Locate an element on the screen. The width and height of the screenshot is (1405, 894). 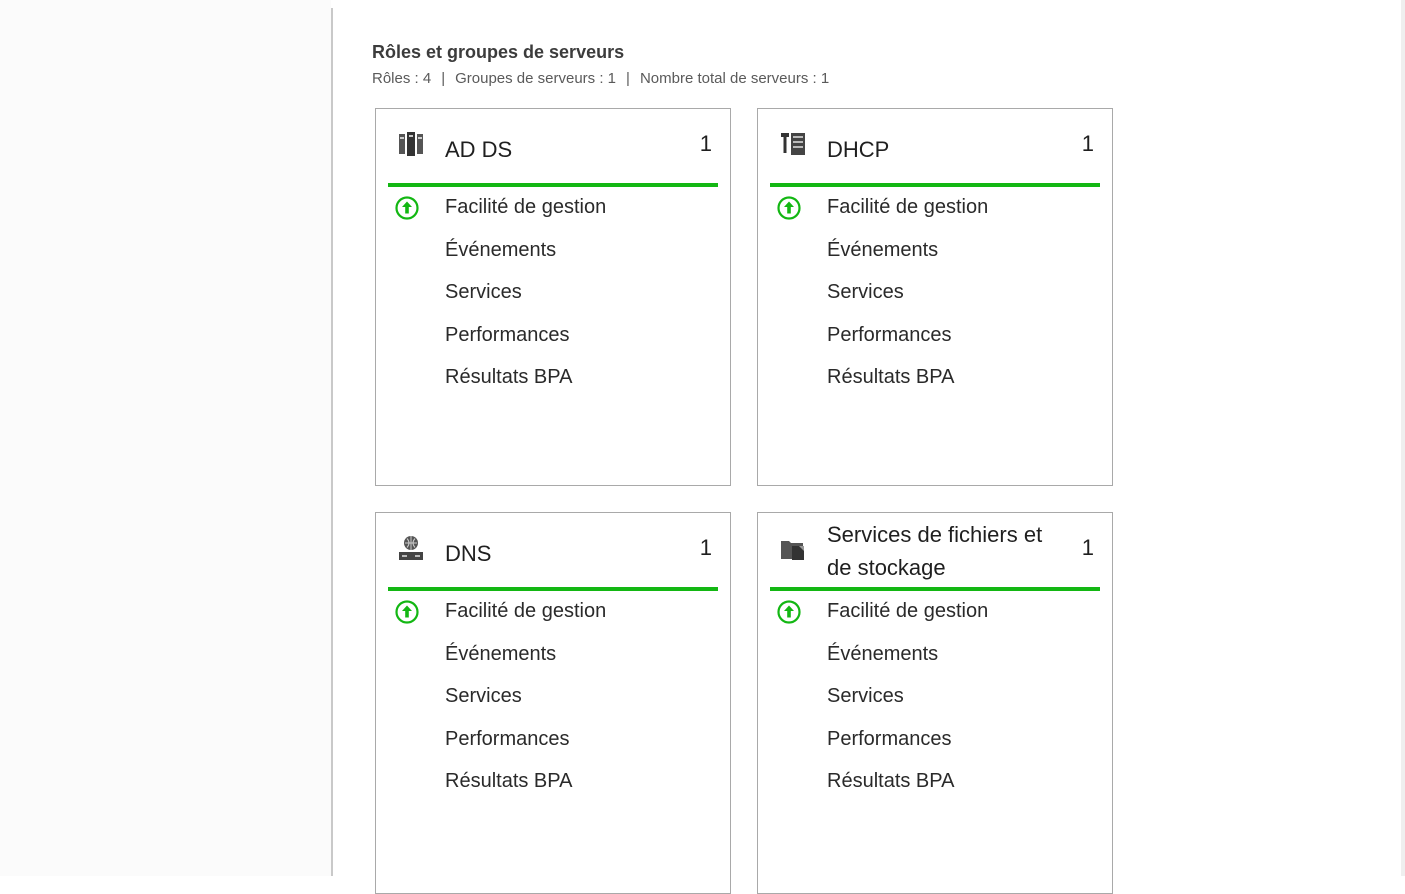
file-storage-icon is located at coordinates (792, 550).